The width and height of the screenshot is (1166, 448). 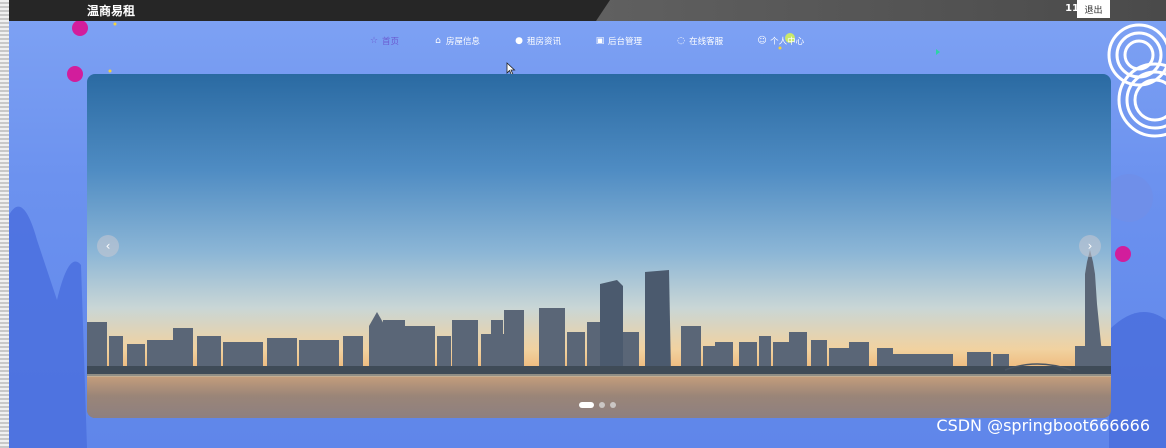 I want to click on home-icon: ⌂, so click(x=438, y=41).